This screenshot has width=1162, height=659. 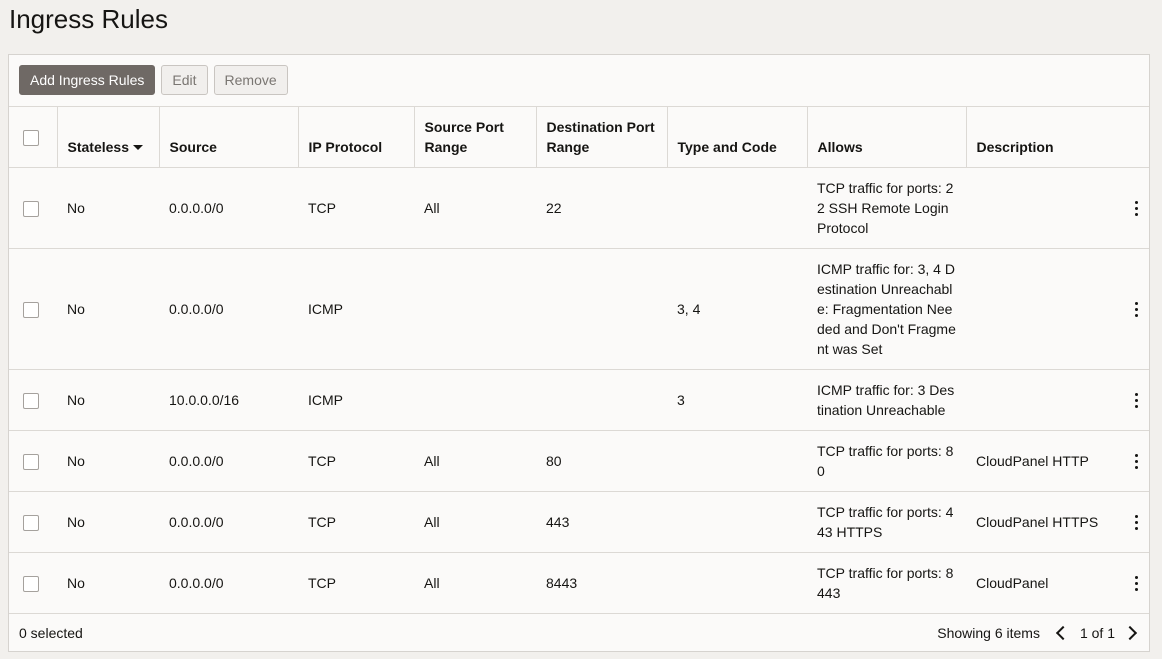 What do you see at coordinates (1130, 633) in the screenshot?
I see `chevron-right-icon` at bounding box center [1130, 633].